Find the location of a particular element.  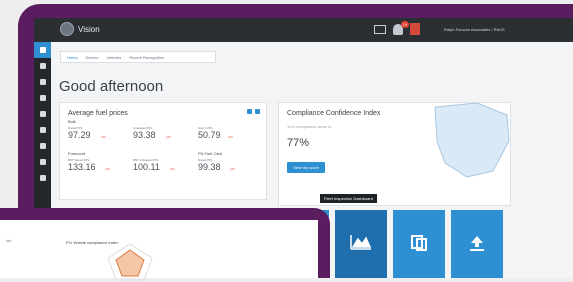

bell-icon: 19 is located at coordinates (401, 27).